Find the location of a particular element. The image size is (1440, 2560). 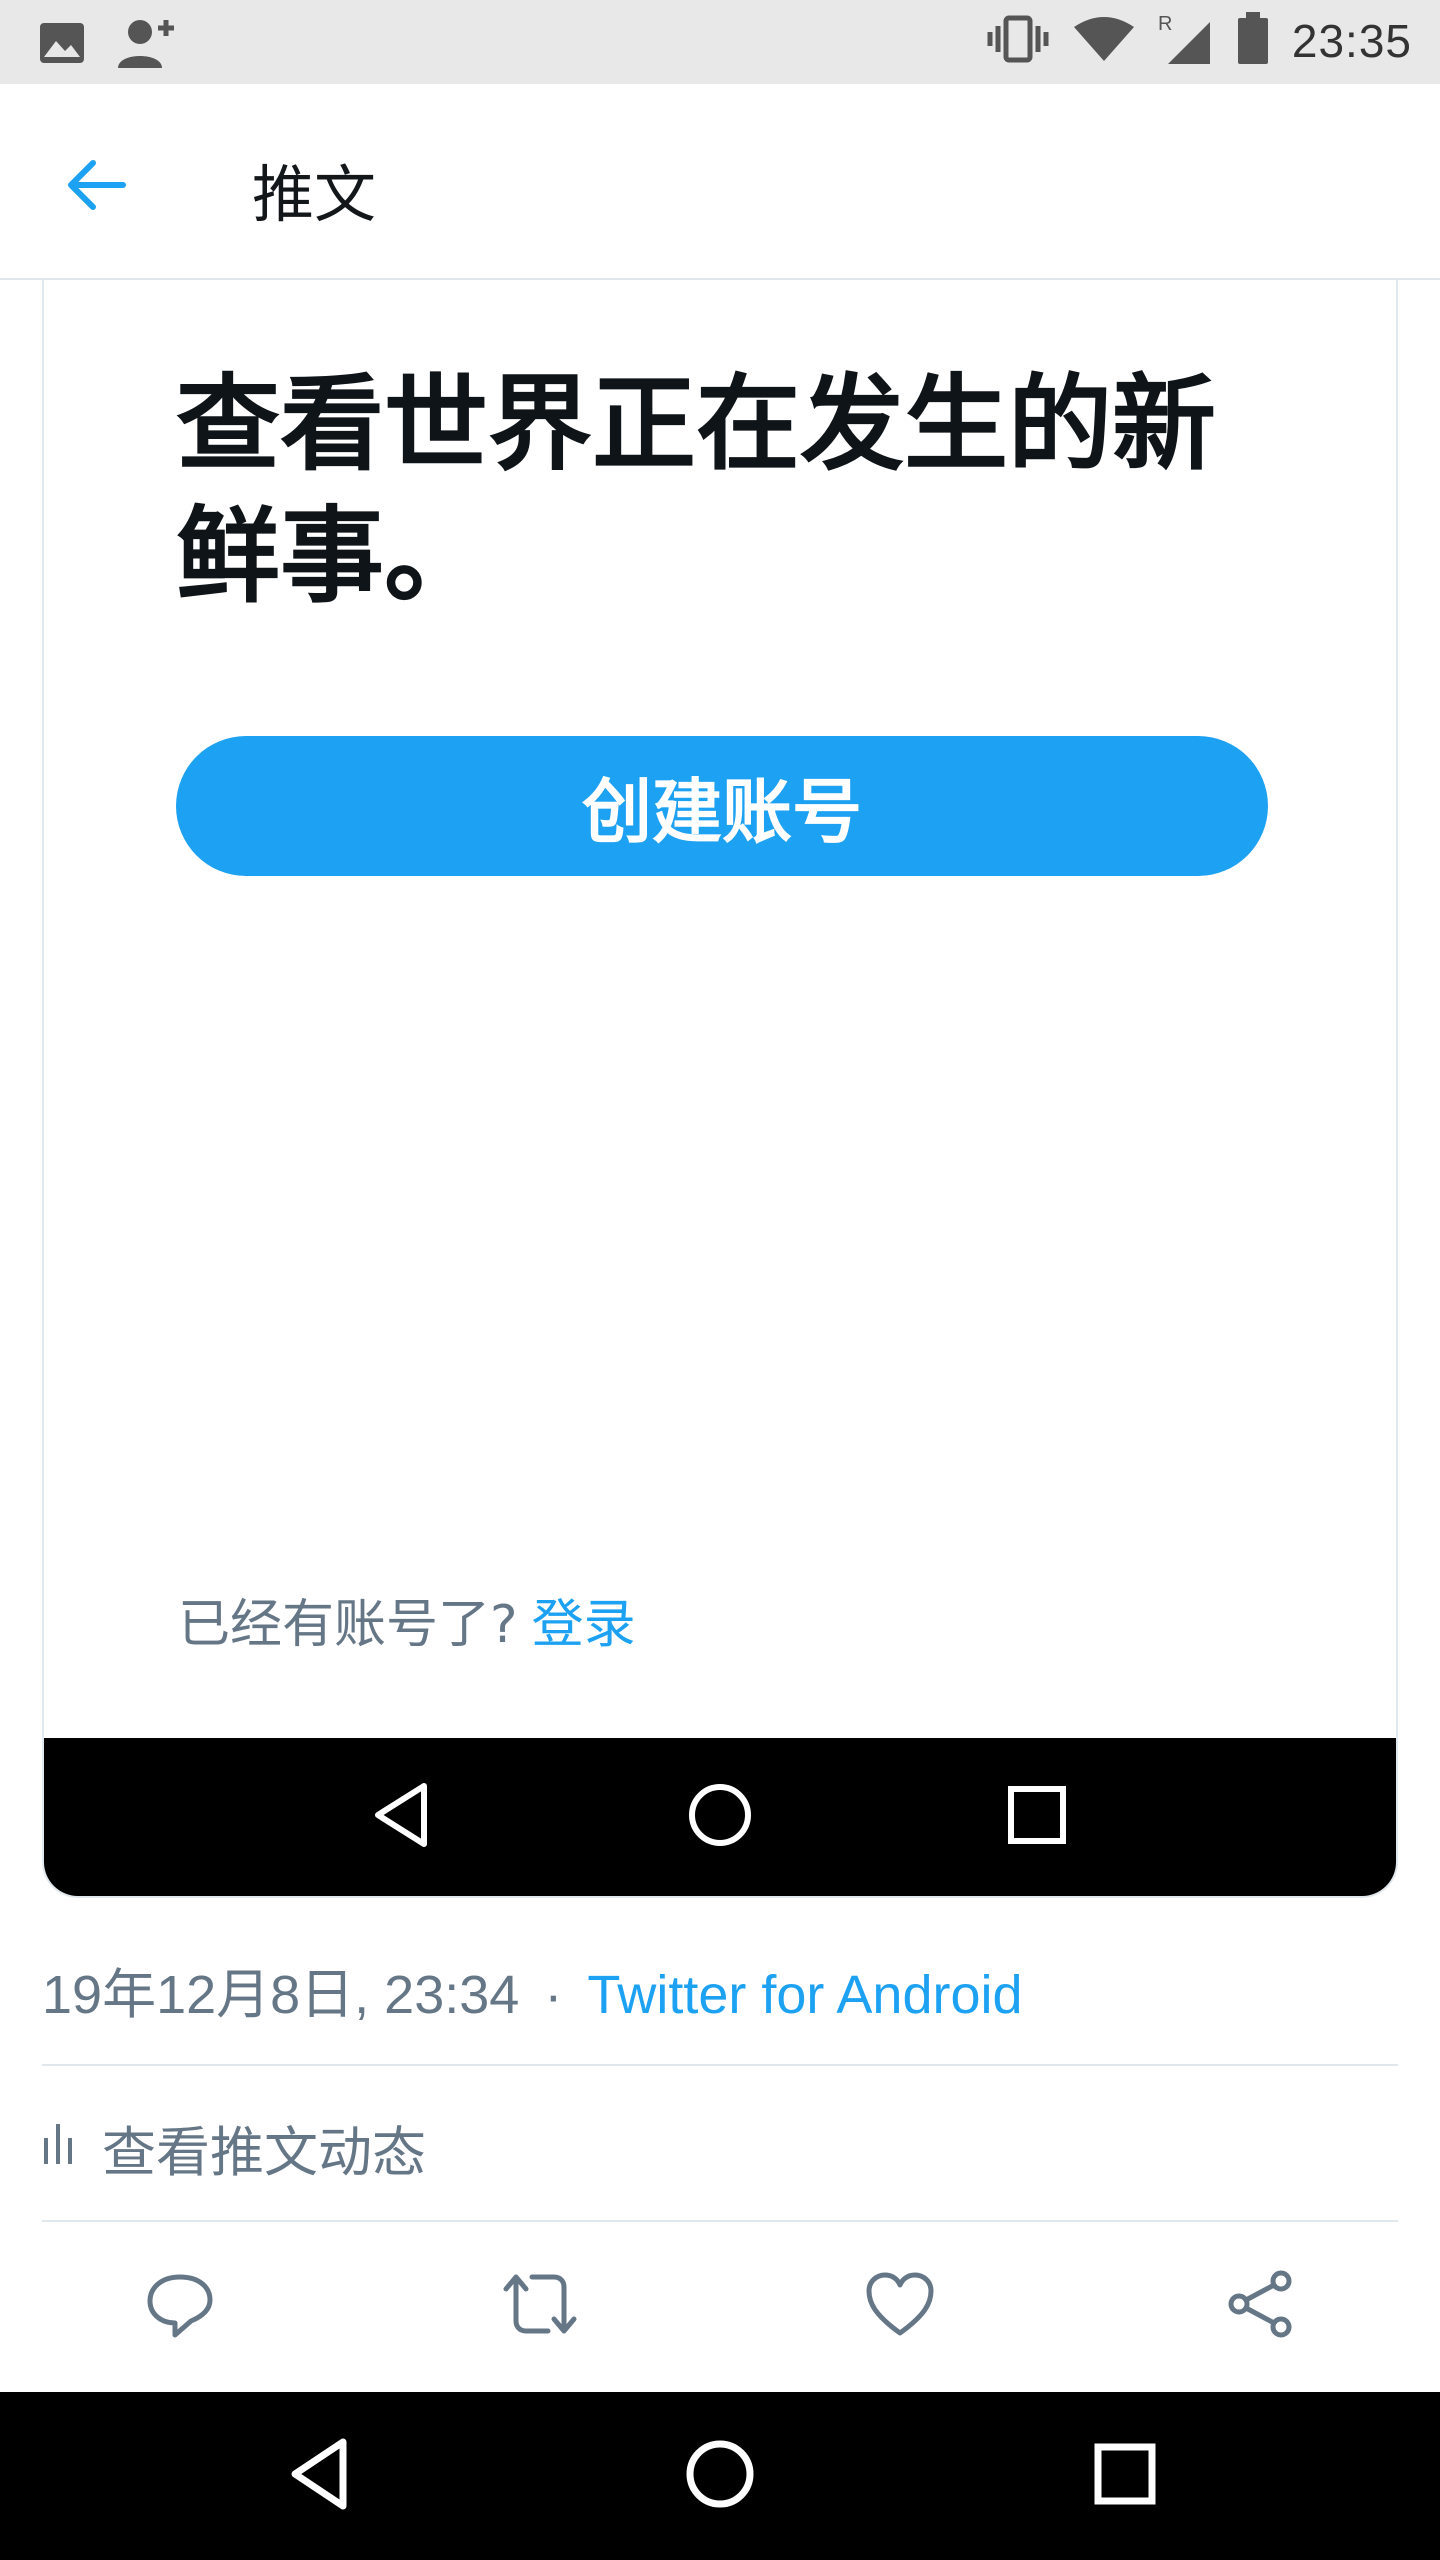

view-analytics-link: 查看推文动态 is located at coordinates (234, 2147).